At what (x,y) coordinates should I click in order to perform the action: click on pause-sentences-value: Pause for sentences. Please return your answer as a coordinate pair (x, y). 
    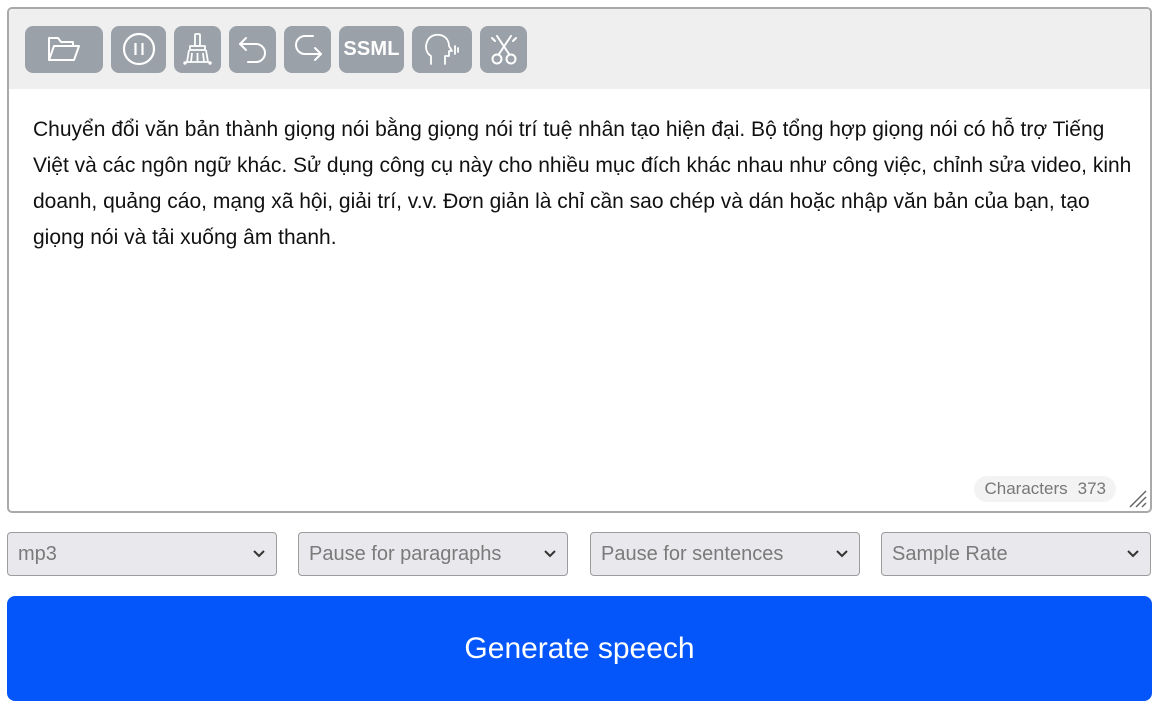
    Looking at the image, I should click on (692, 553).